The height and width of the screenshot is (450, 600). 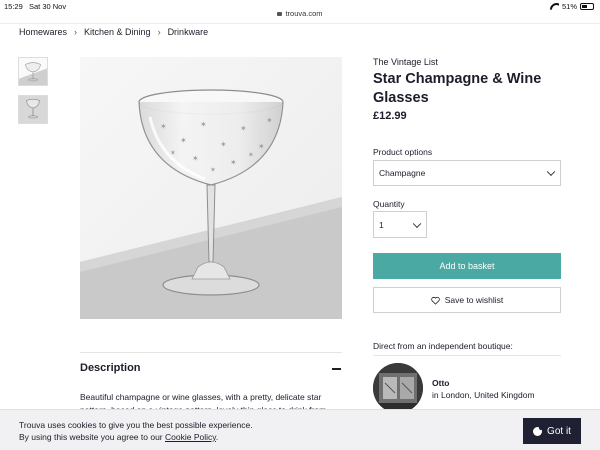 What do you see at coordinates (390, 116) in the screenshot?
I see `product-price: £12.99` at bounding box center [390, 116].